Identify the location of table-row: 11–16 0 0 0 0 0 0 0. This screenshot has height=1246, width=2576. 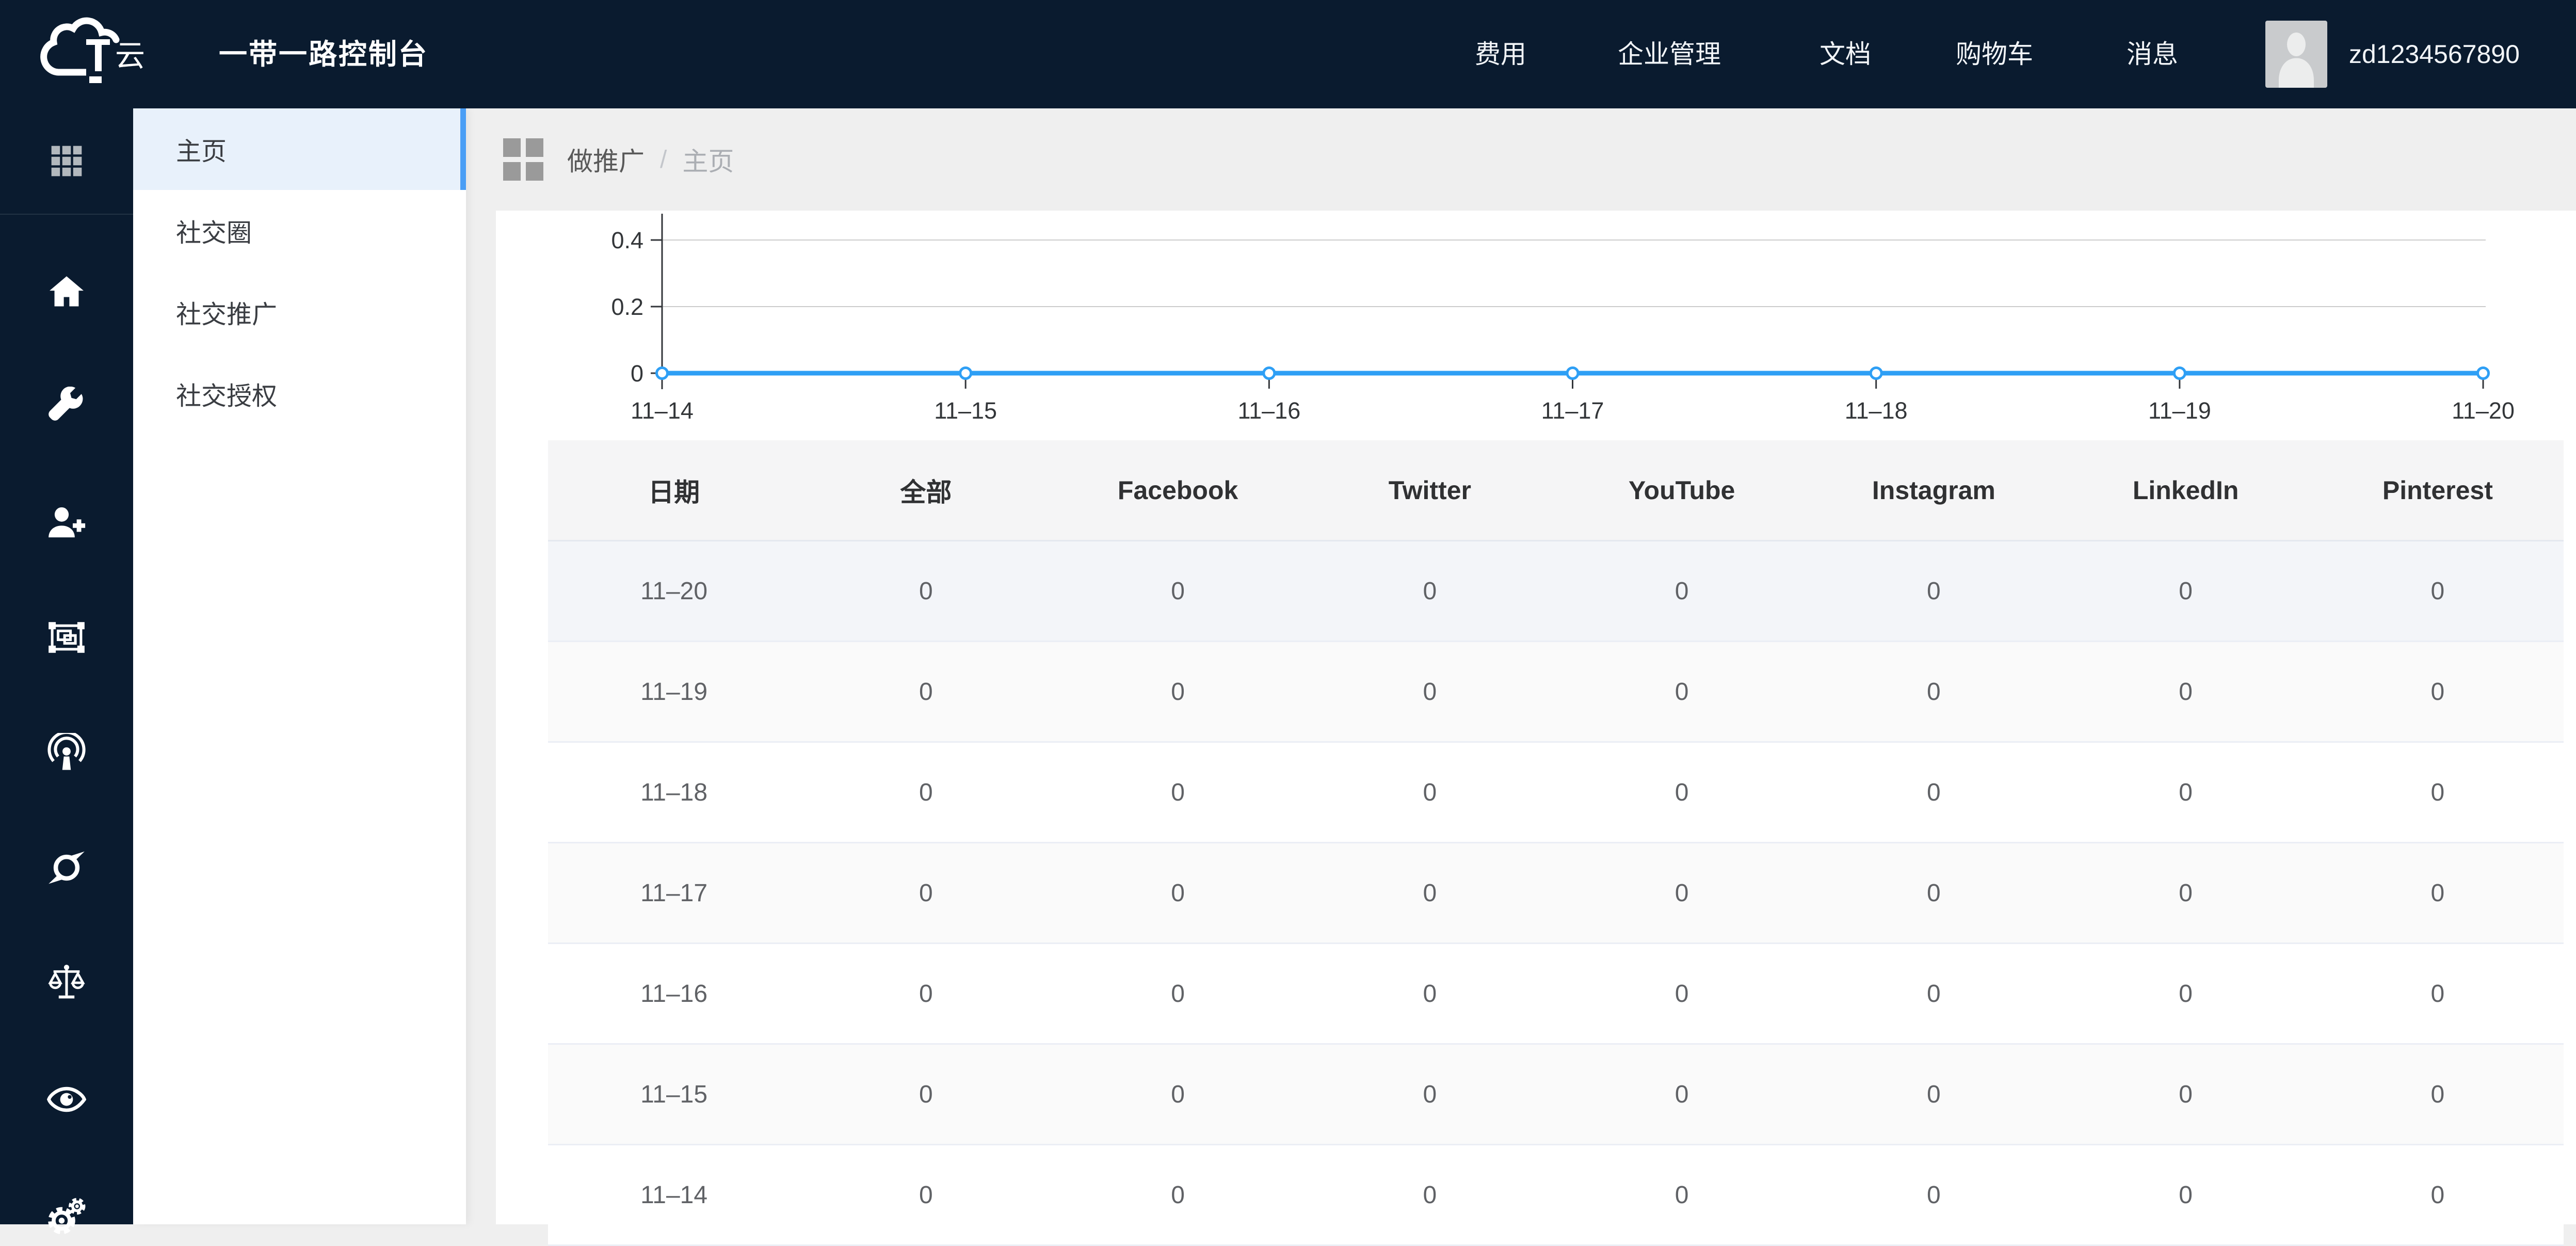
(1556, 994).